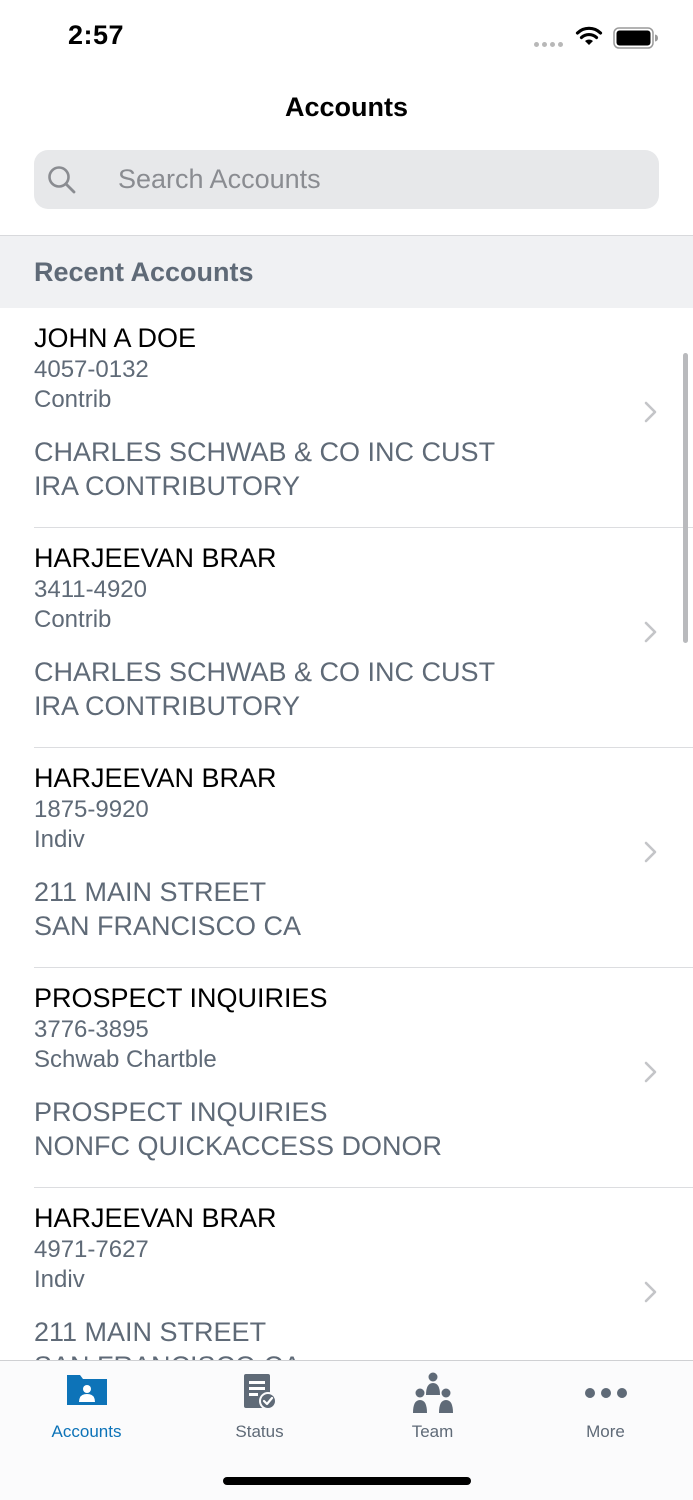  What do you see at coordinates (605, 1431) in the screenshot?
I see `tab-label: More` at bounding box center [605, 1431].